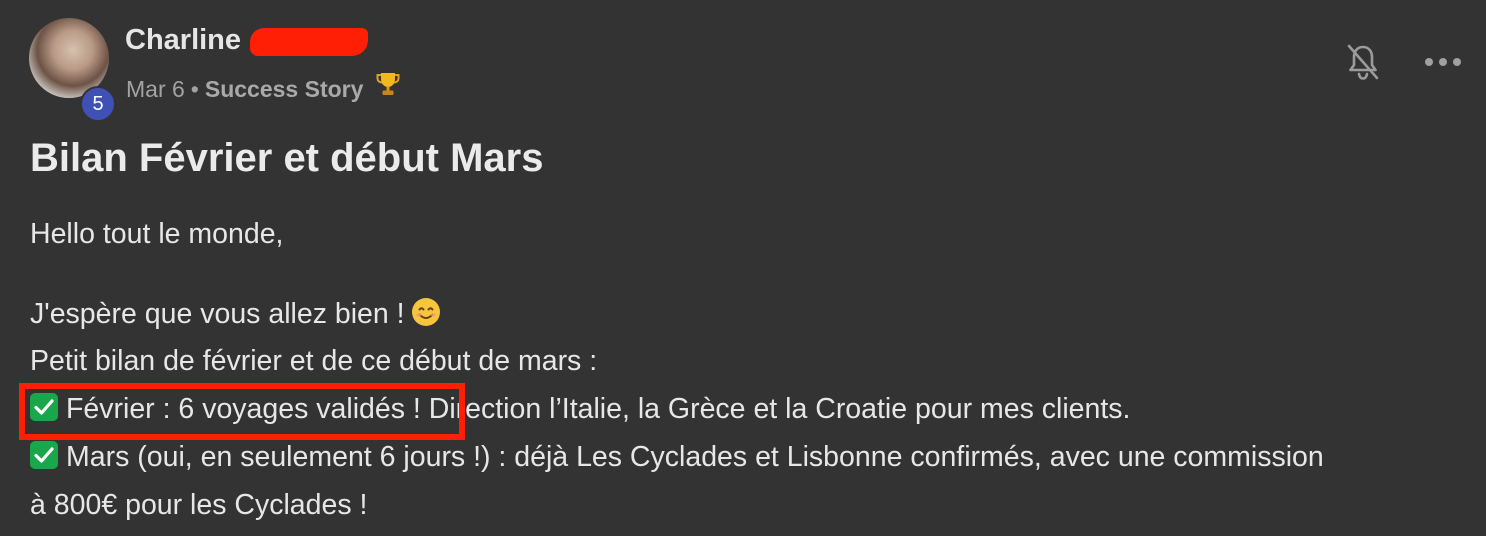 This screenshot has width=1486, height=536. I want to click on level-badge: 5, so click(98, 104).